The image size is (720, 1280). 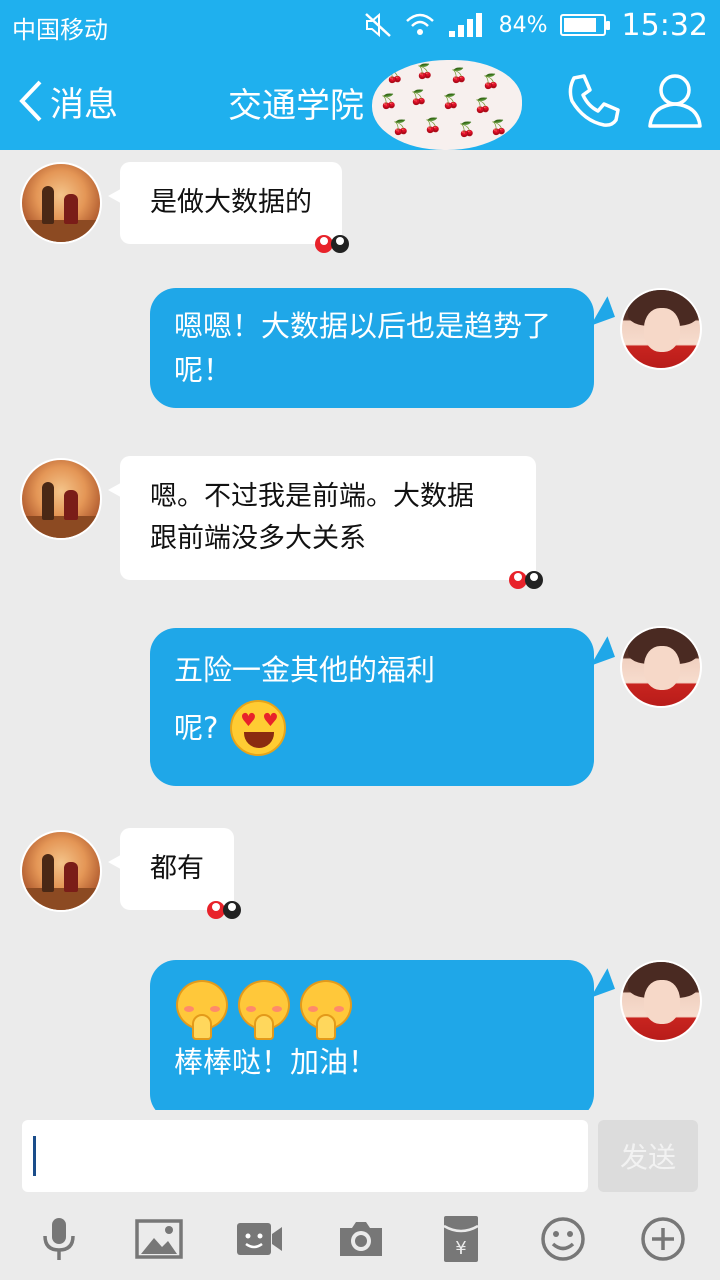 I want to click on plus-icon, so click(x=663, y=1239).